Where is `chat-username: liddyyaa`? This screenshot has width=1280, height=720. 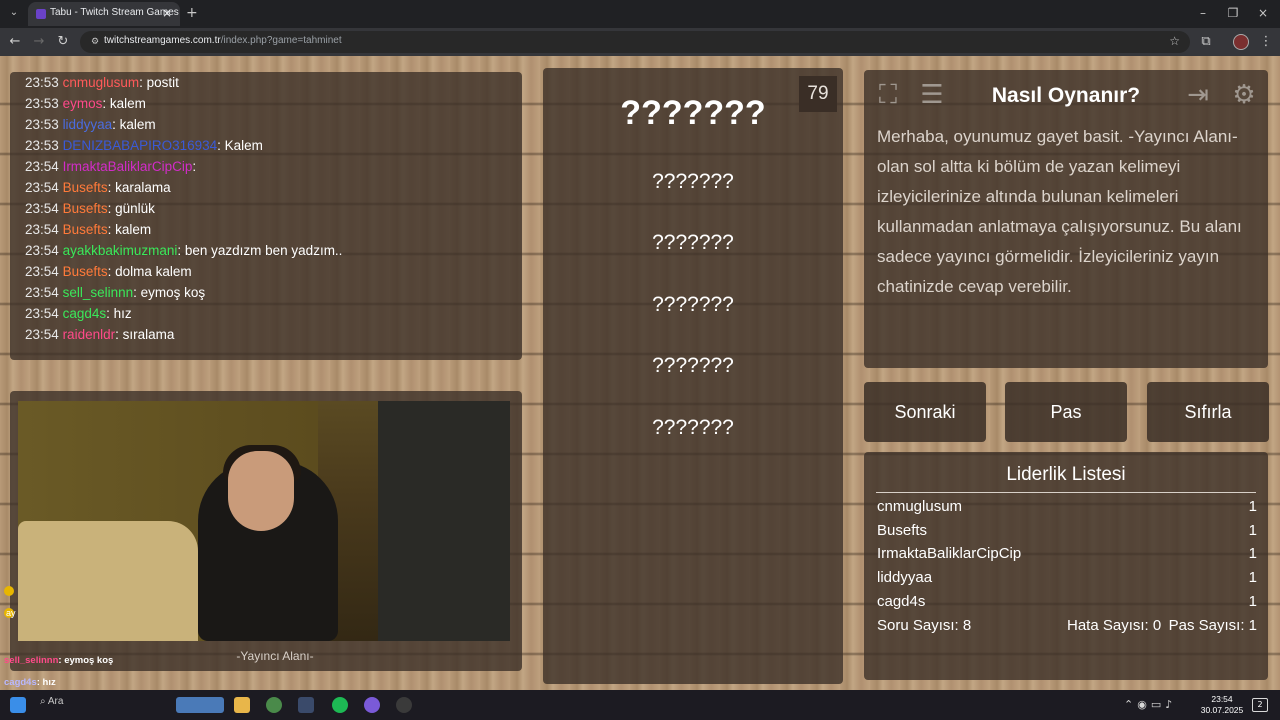
chat-username: liddyyaa is located at coordinates (88, 124).